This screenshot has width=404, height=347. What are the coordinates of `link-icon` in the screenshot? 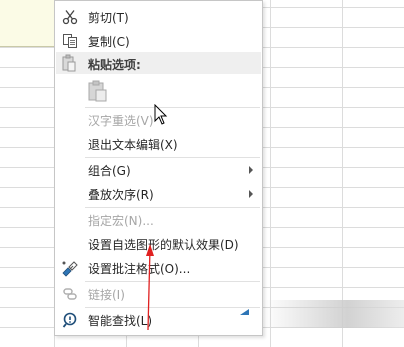 It's located at (70, 294).